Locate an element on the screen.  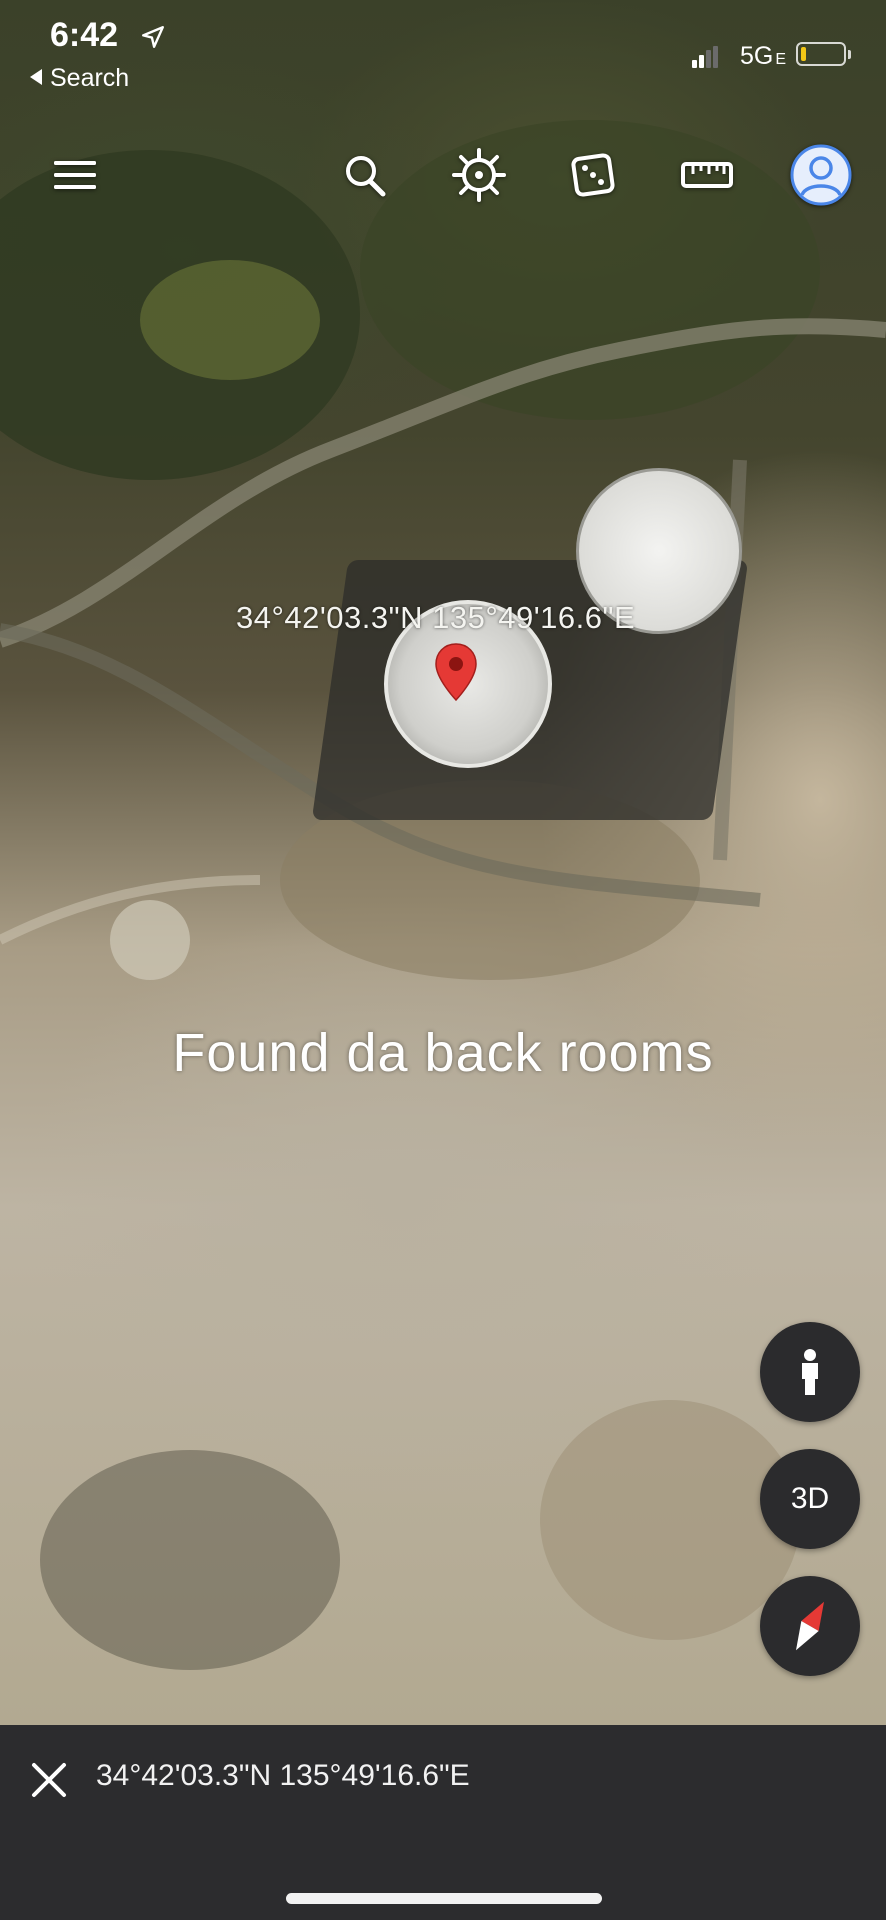
battery-icon is located at coordinates (821, 54).